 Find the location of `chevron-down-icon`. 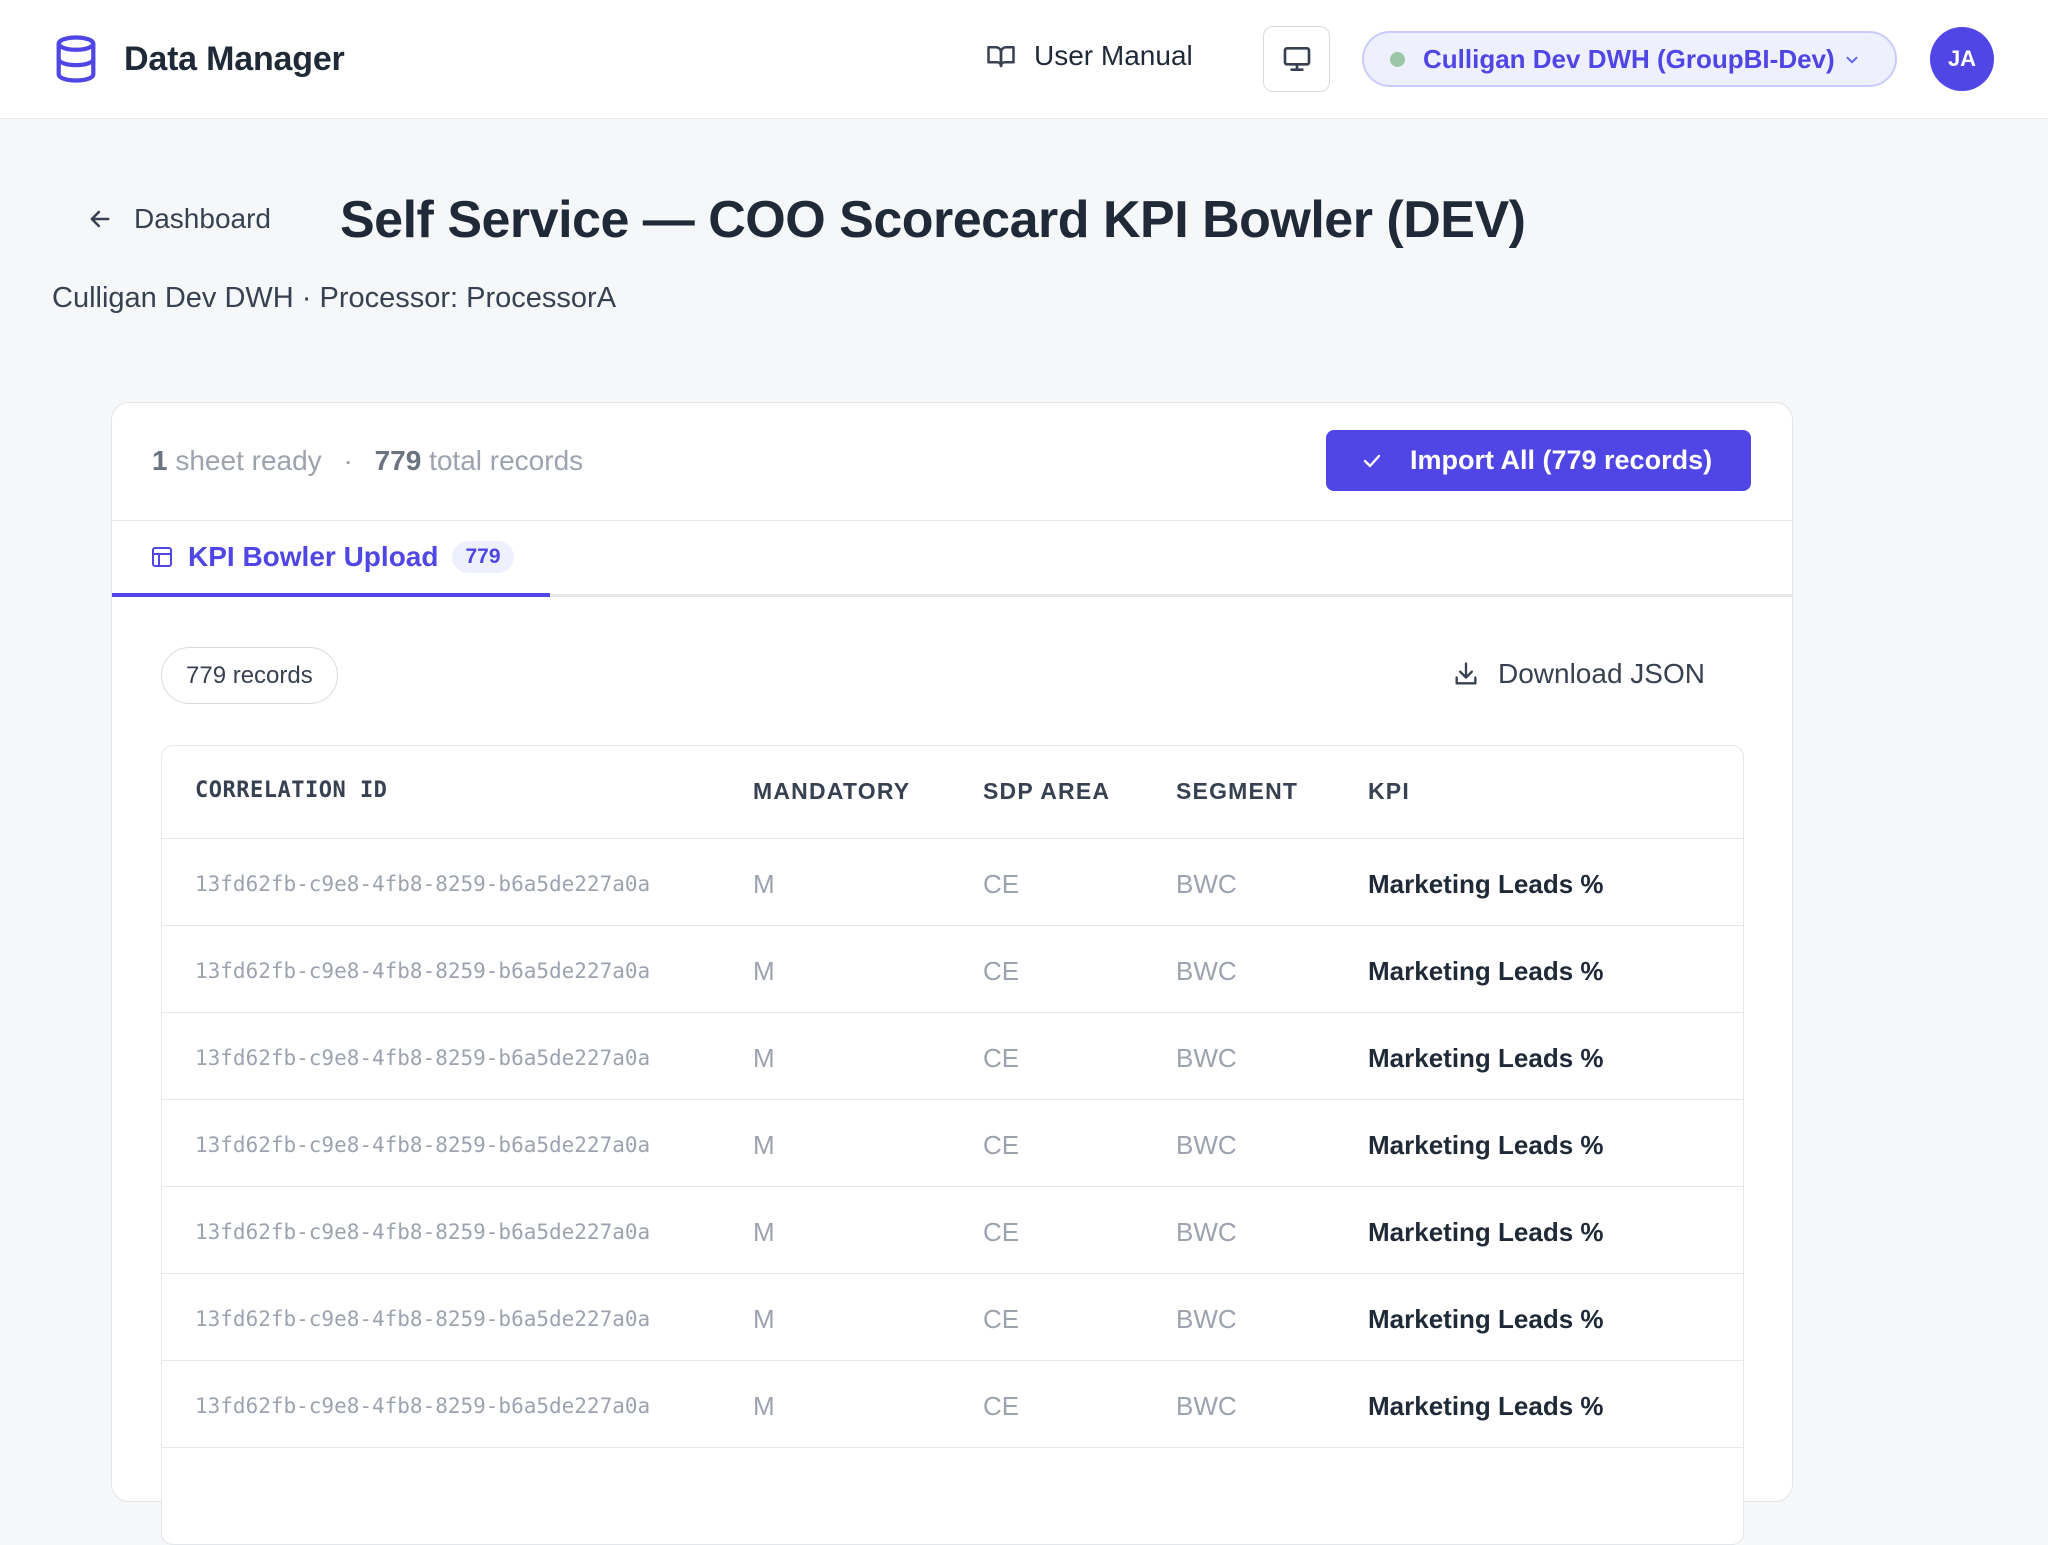

chevron-down-icon is located at coordinates (1852, 60).